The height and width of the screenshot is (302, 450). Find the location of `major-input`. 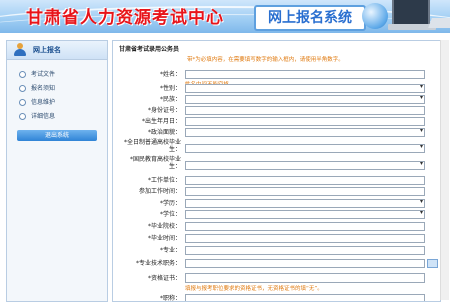

major-input is located at coordinates (305, 250).